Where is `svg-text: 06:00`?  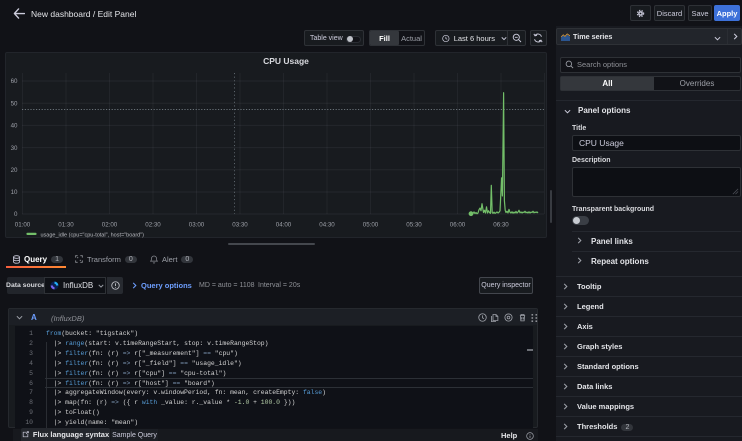 svg-text: 06:00 is located at coordinates (458, 224).